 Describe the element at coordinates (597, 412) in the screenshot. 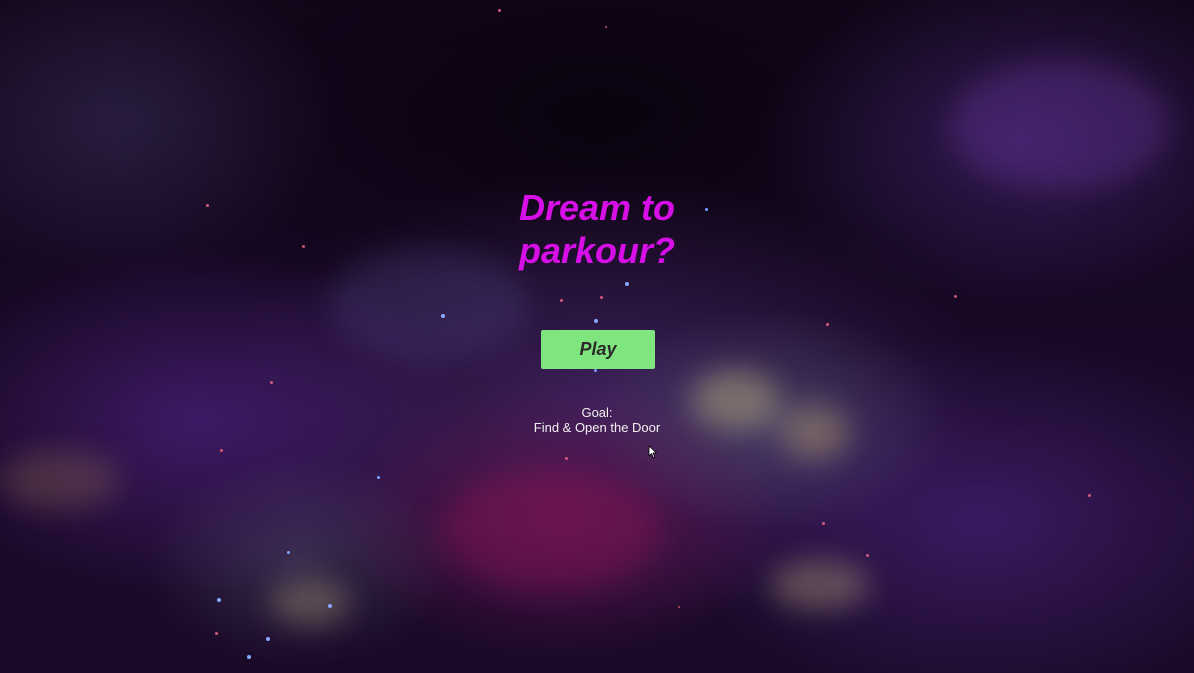

I see `goal-label: Goal:` at that location.